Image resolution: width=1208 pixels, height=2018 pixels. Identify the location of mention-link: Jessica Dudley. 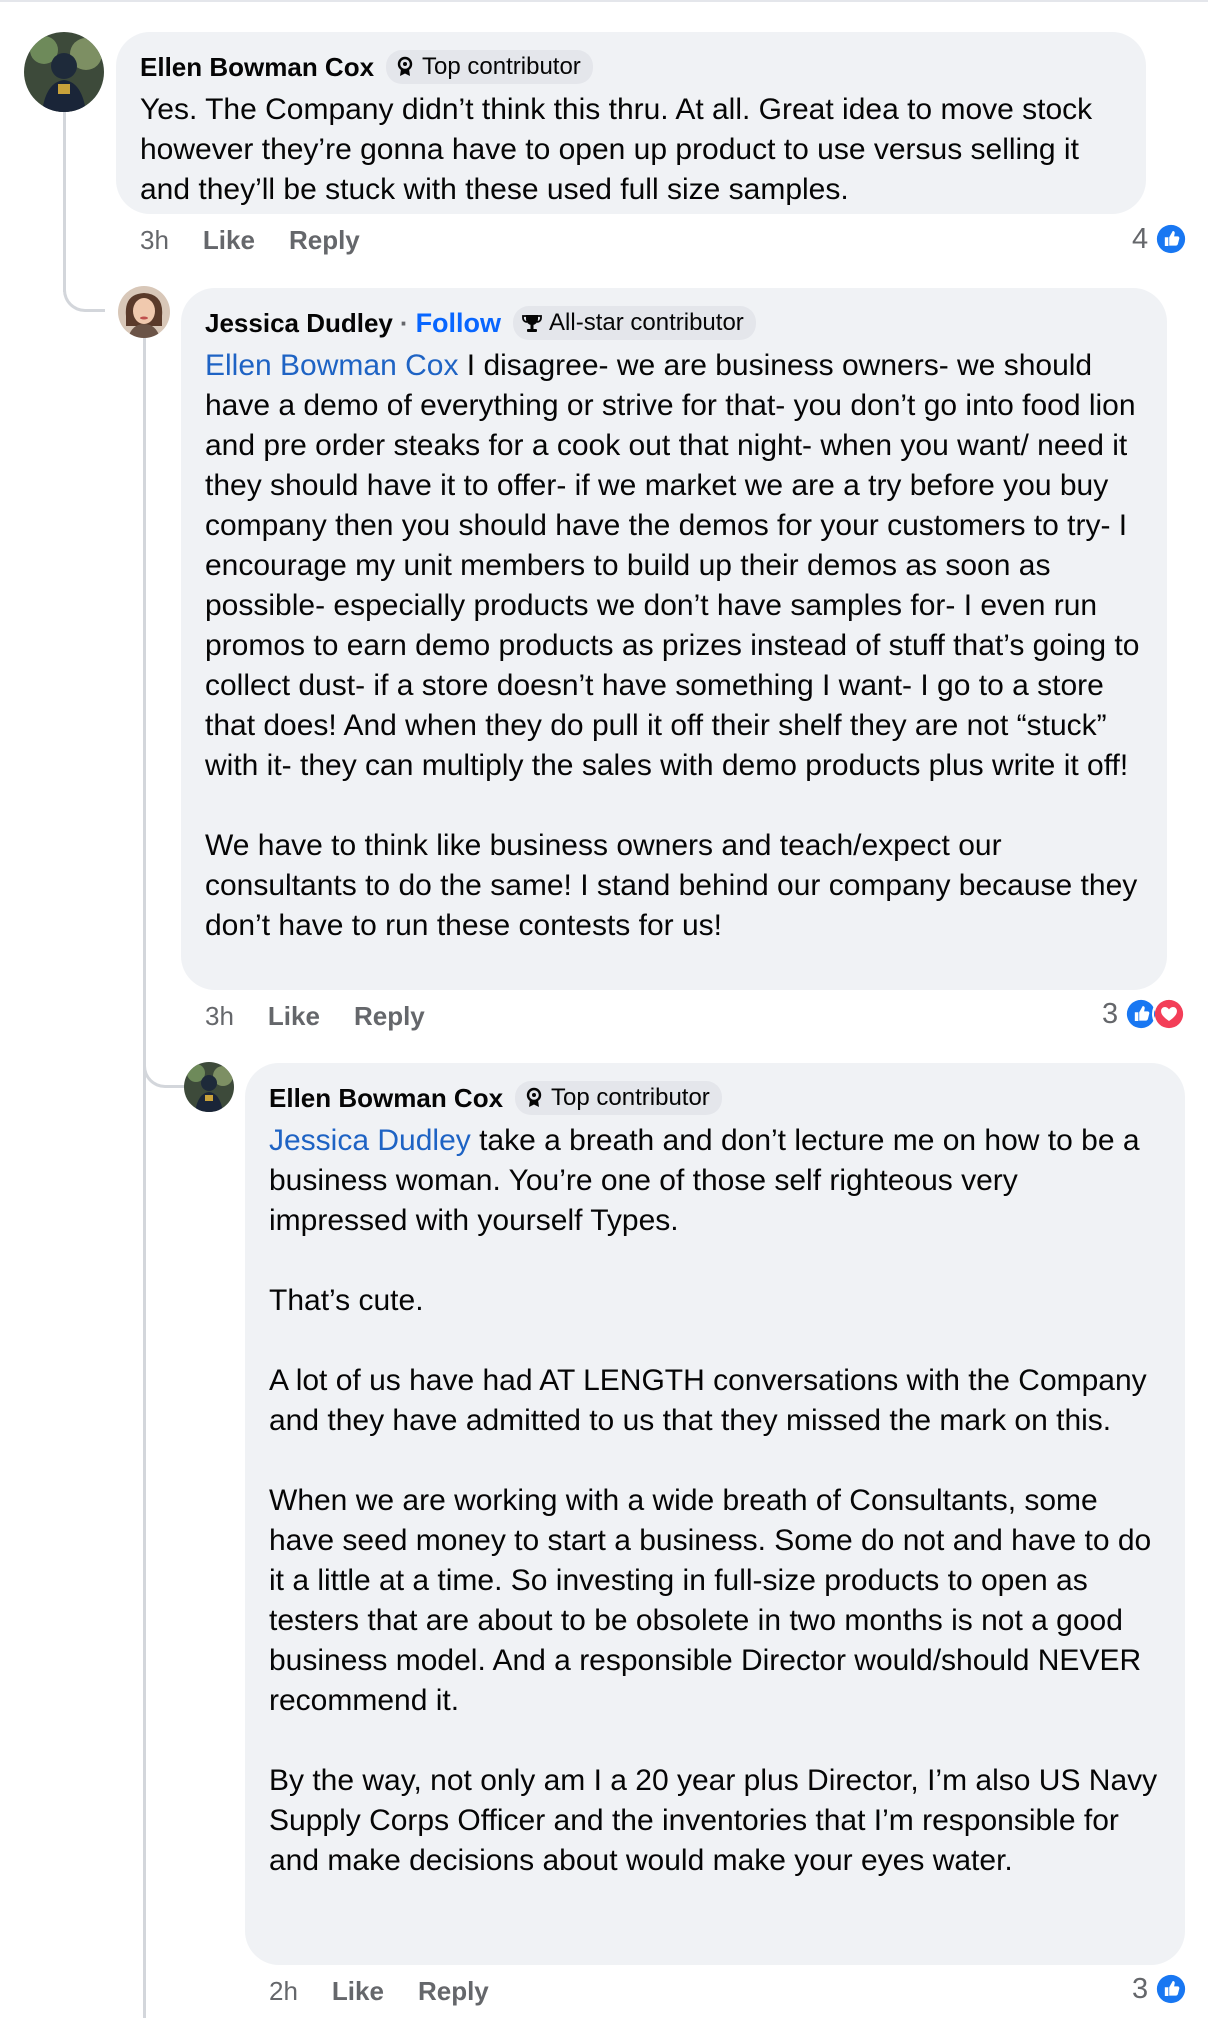
(370, 1140).